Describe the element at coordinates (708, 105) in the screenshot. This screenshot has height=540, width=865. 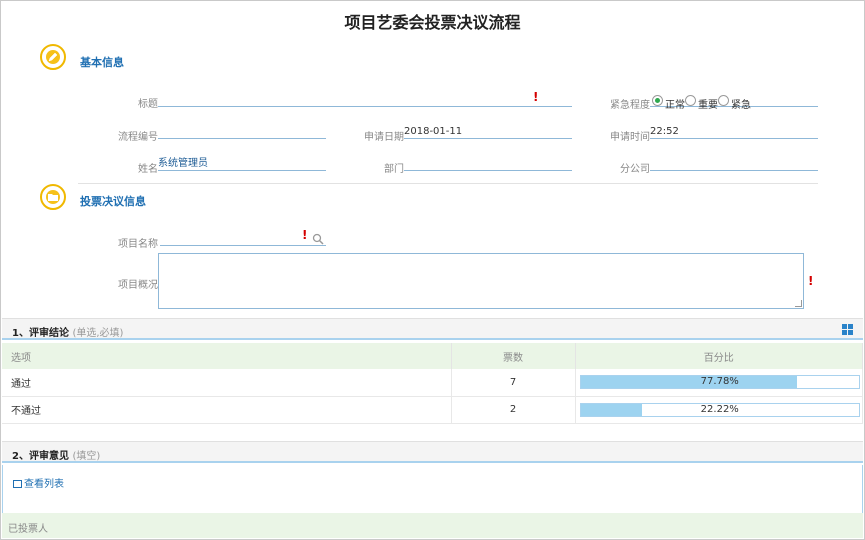
I see `urgency-important-label: 重要` at that location.